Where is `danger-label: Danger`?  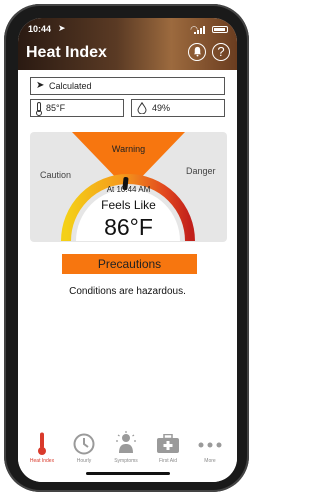 danger-label: Danger is located at coordinates (201, 171).